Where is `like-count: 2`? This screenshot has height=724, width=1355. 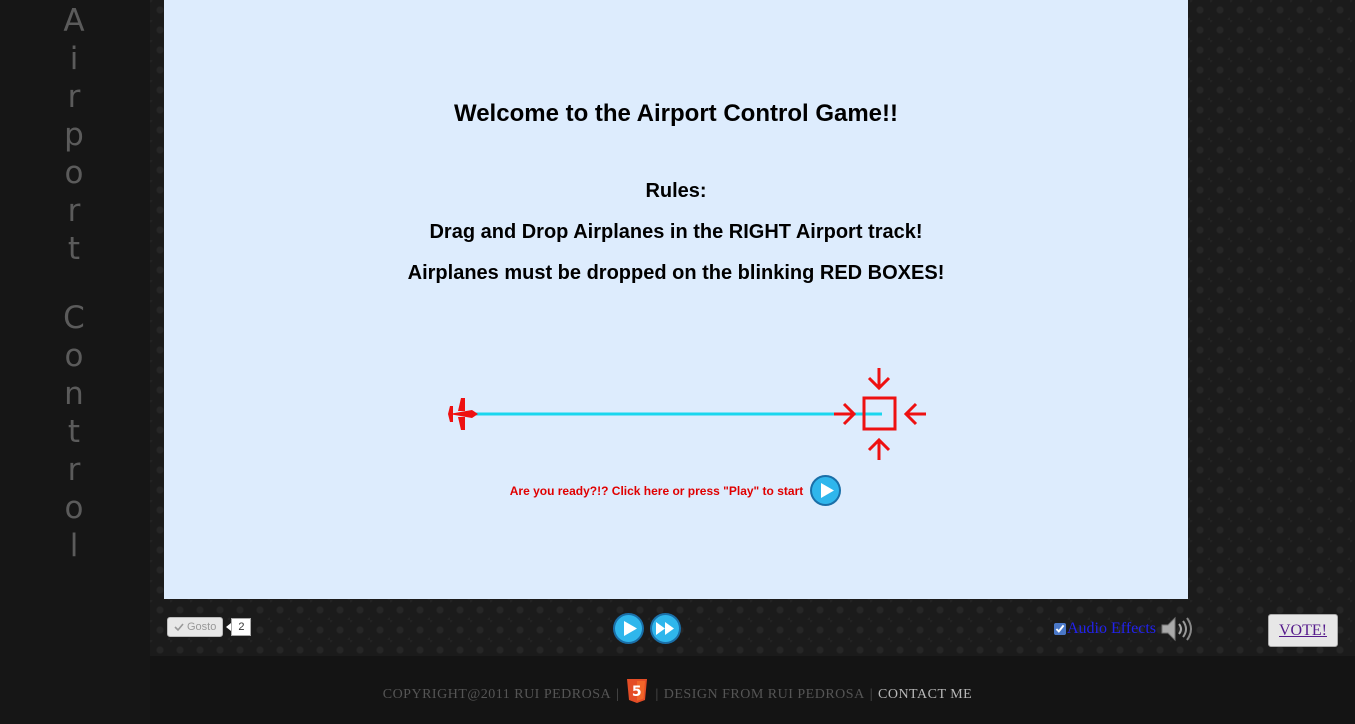 like-count: 2 is located at coordinates (239, 627).